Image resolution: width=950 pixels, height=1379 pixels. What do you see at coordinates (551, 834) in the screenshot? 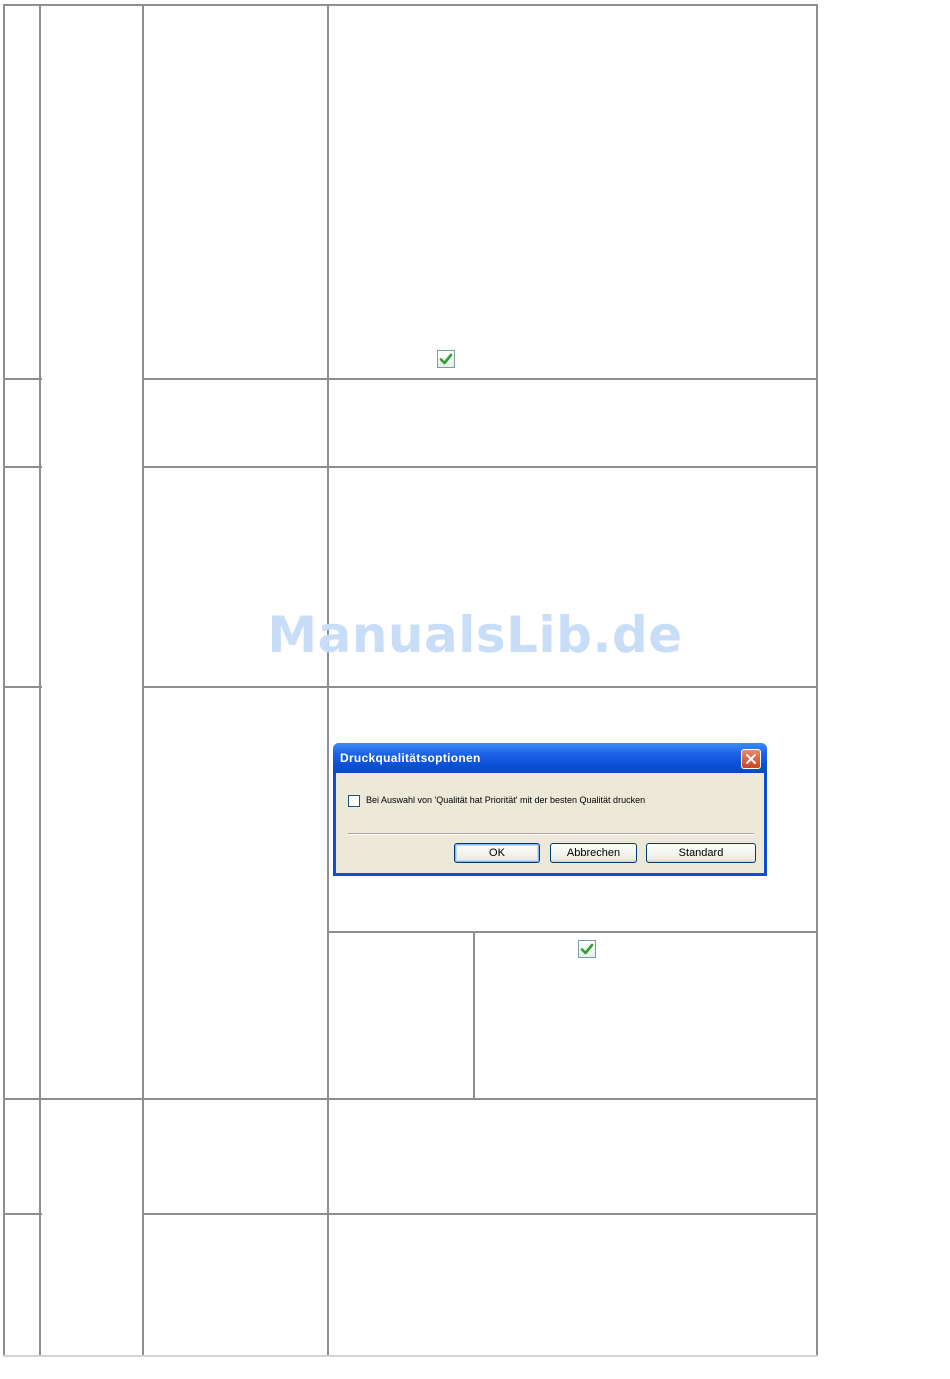
I see `dialog-separator` at bounding box center [551, 834].